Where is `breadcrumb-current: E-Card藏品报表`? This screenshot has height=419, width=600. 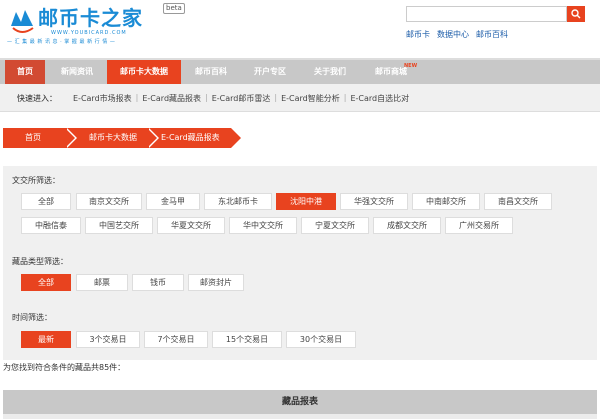 breadcrumb-current: E-Card藏品报表 is located at coordinates (195, 138).